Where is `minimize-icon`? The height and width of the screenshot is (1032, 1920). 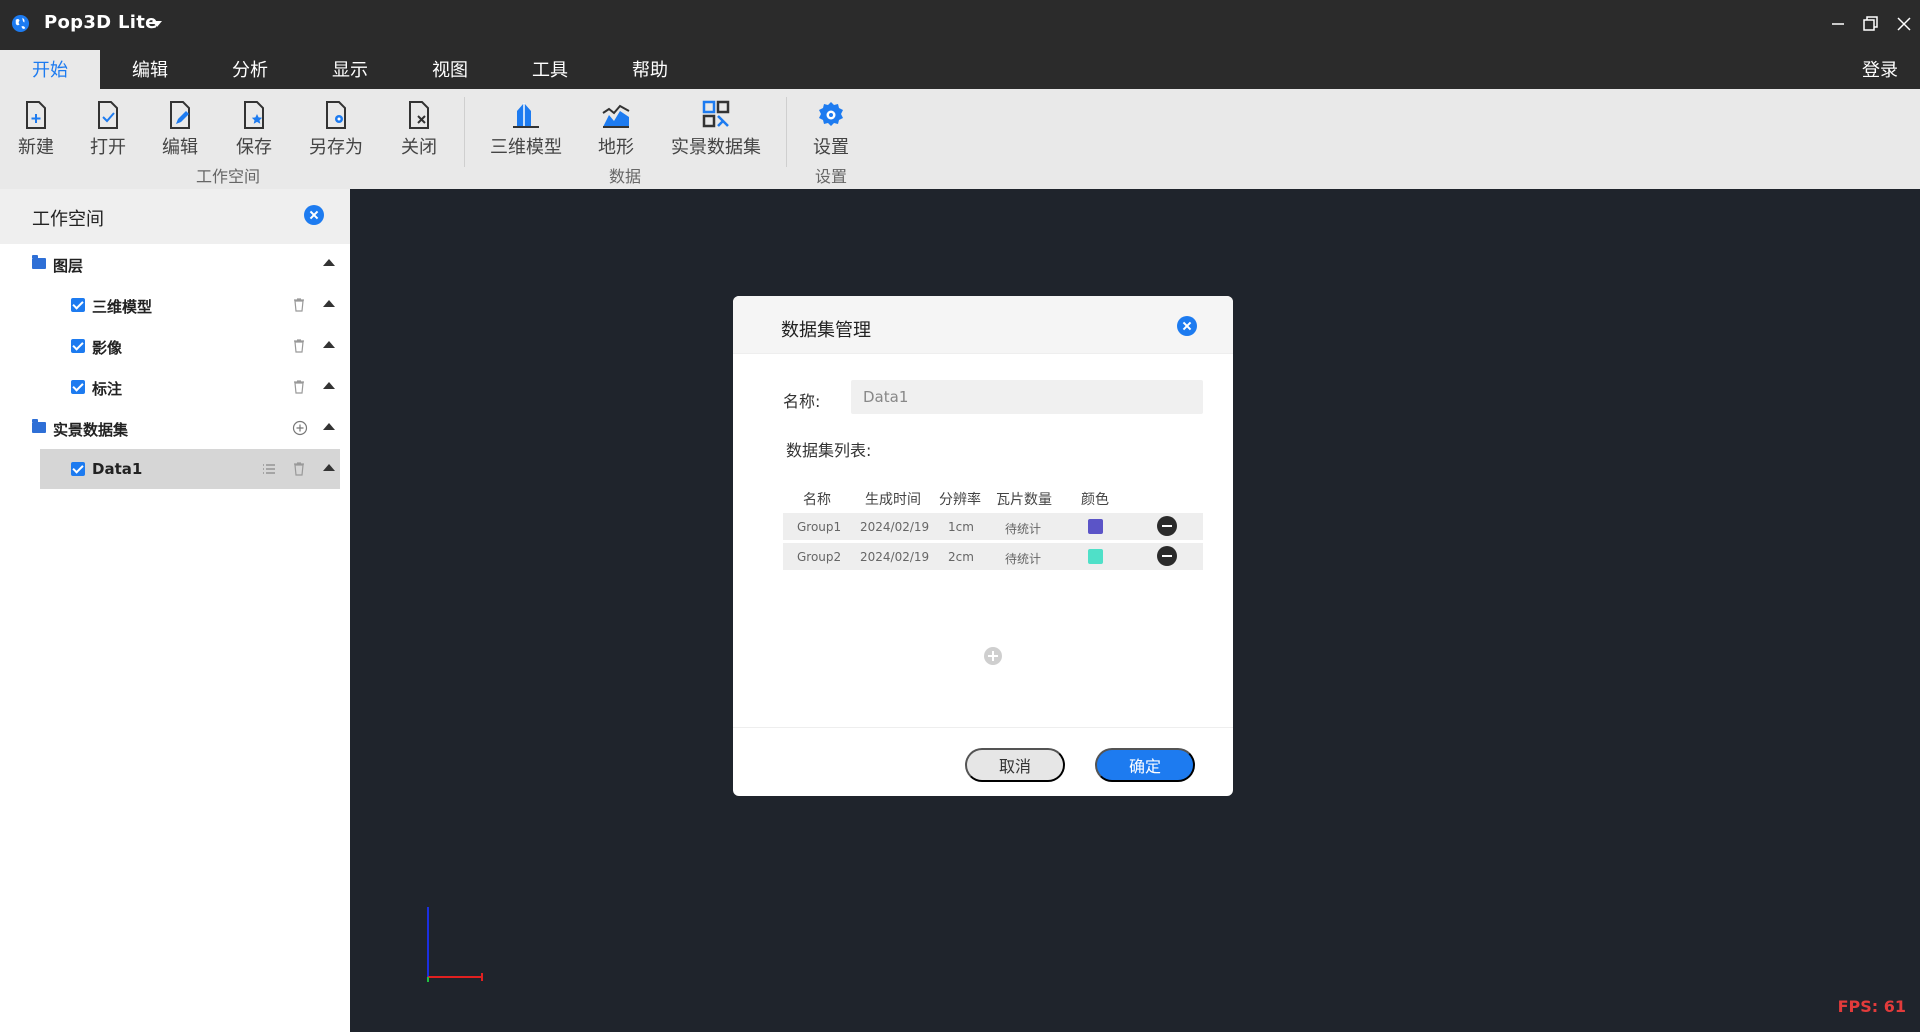 minimize-icon is located at coordinates (1838, 24).